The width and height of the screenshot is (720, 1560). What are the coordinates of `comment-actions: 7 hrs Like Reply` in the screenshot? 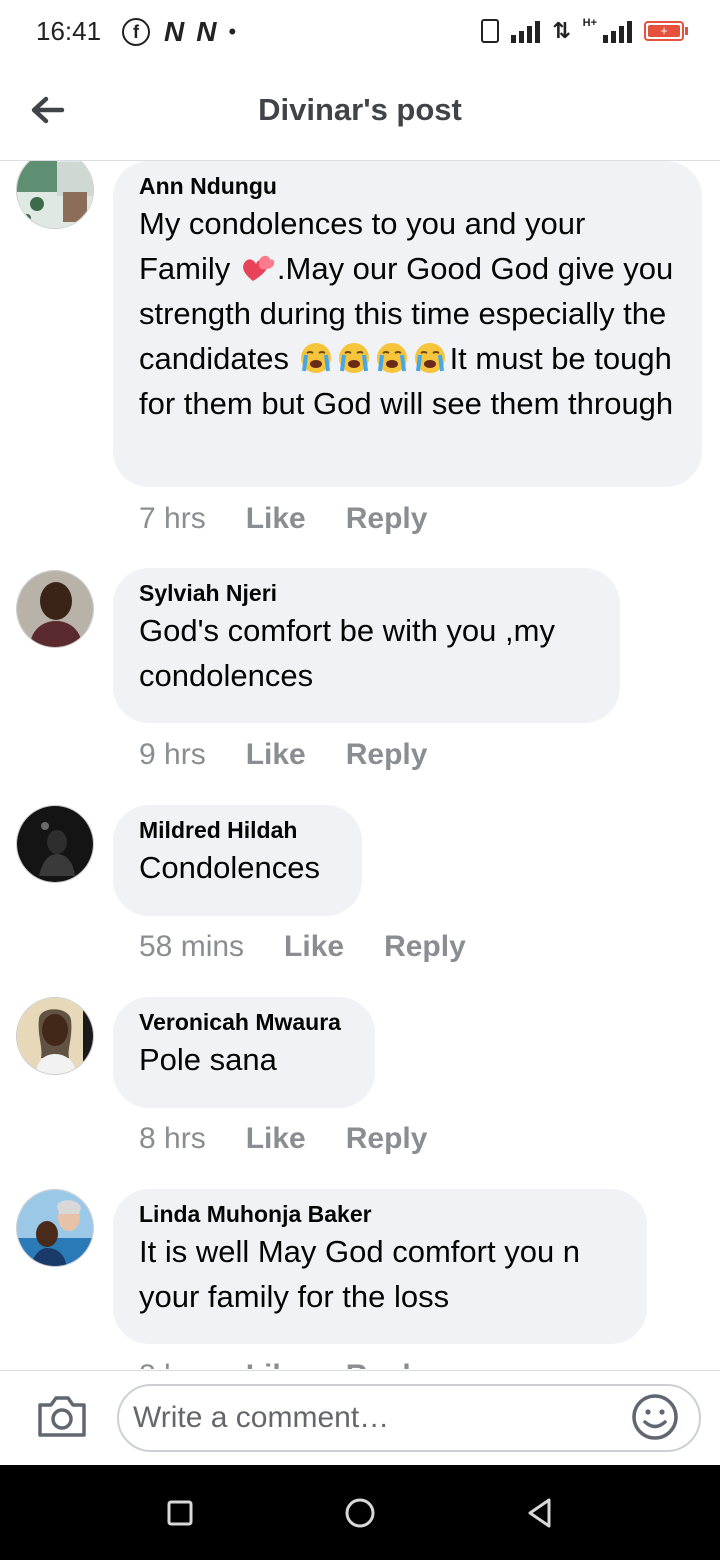 It's located at (283, 519).